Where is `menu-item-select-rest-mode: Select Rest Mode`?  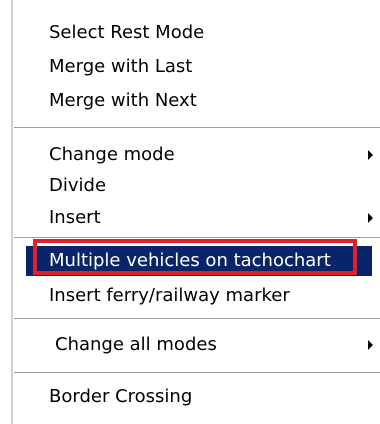
menu-item-select-rest-mode: Select Rest Mode is located at coordinates (195, 33).